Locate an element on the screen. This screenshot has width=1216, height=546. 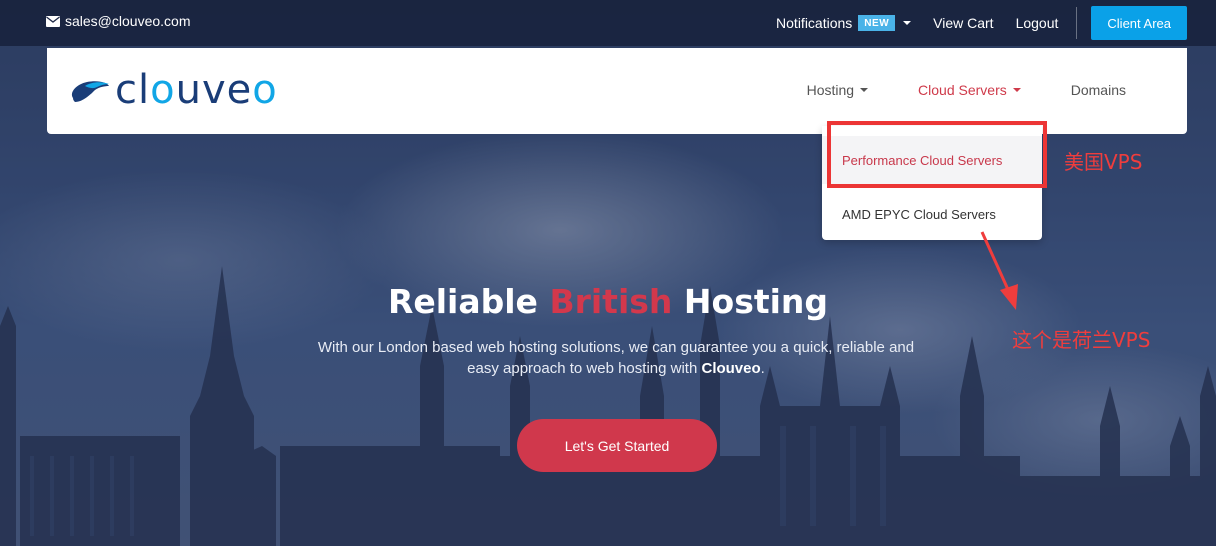
notifications-dropdown: Notifications NEW is located at coordinates (844, 23).